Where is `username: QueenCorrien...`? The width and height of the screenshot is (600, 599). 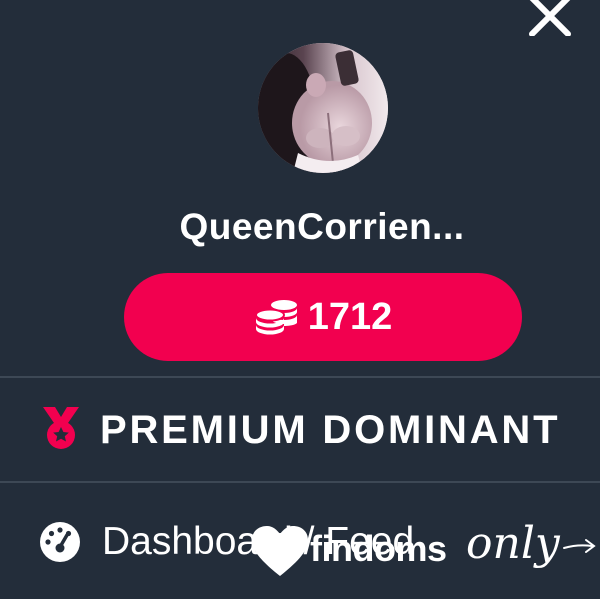
username: QueenCorrien... is located at coordinates (322, 226).